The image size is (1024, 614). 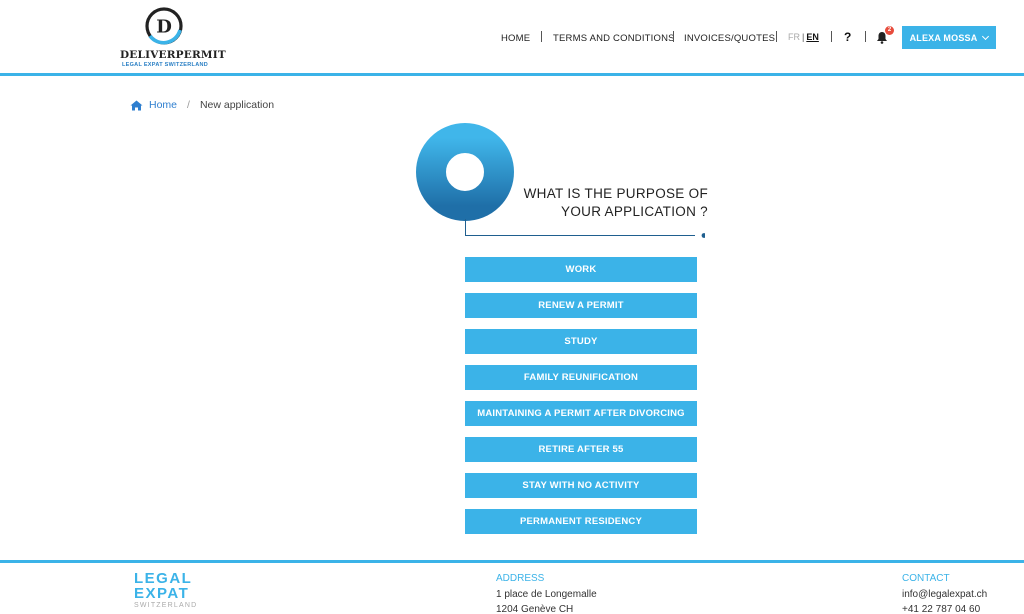 I want to click on footer-email-link: info@legalexpat.ch, so click(x=944, y=594).